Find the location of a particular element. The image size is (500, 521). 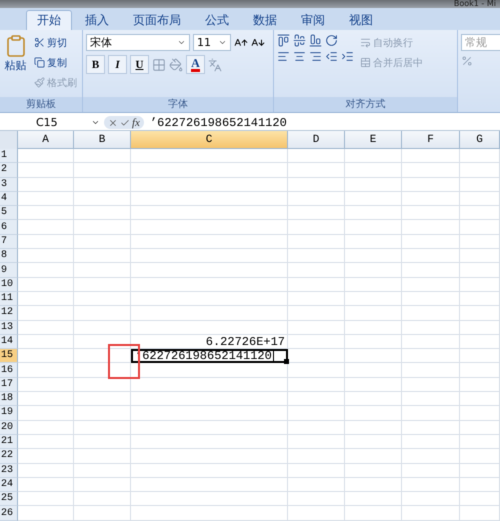

row-header: 3 is located at coordinates (9, 185).